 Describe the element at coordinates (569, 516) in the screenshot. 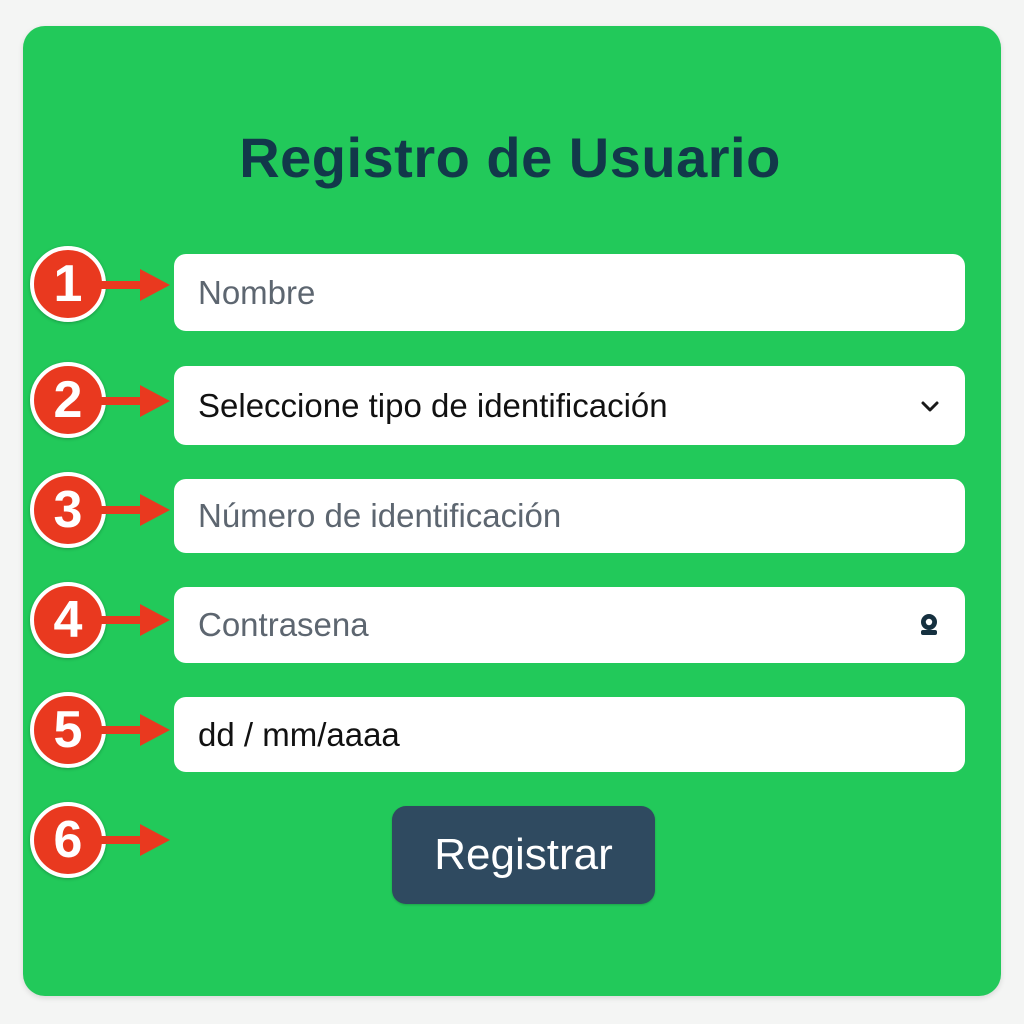

I see `id-number-input: Número de identificación` at that location.